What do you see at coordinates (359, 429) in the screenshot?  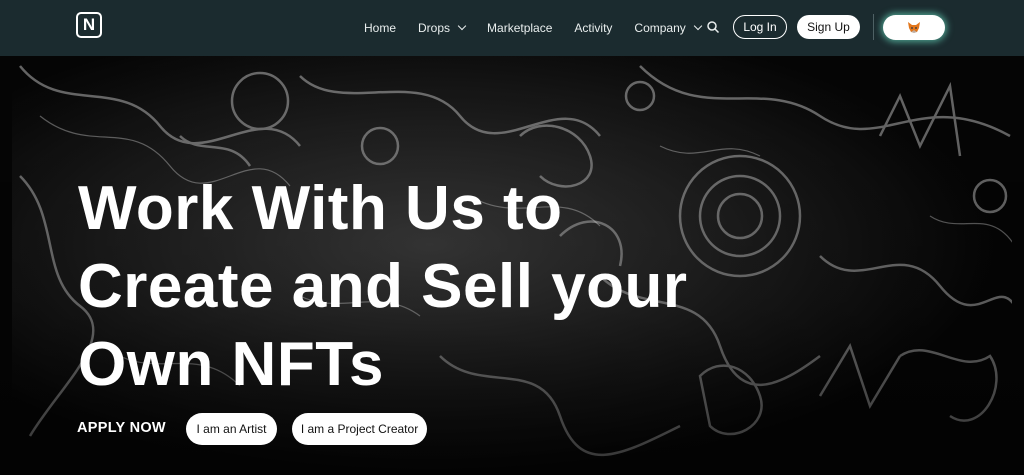 I see `project-creator-button: I am a Project Creator` at bounding box center [359, 429].